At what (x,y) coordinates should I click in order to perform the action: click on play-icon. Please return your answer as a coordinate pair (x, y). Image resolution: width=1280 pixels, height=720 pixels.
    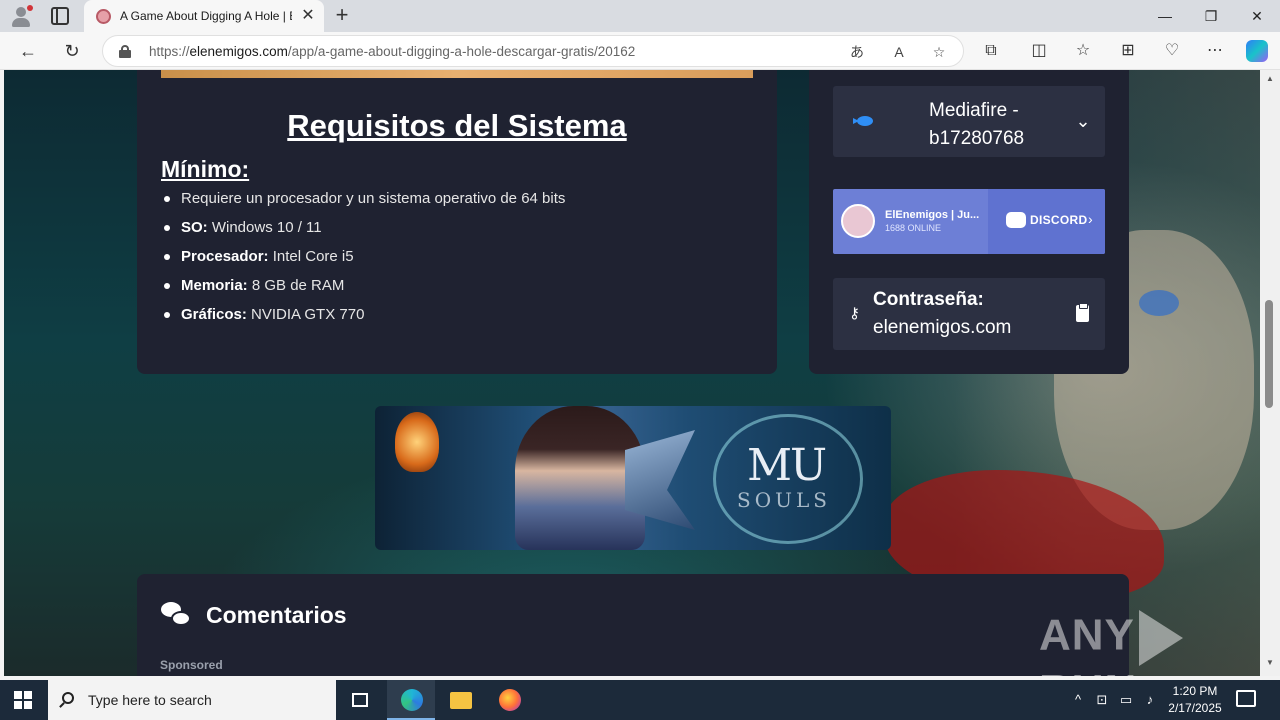
    Looking at the image, I should click on (1160, 638).